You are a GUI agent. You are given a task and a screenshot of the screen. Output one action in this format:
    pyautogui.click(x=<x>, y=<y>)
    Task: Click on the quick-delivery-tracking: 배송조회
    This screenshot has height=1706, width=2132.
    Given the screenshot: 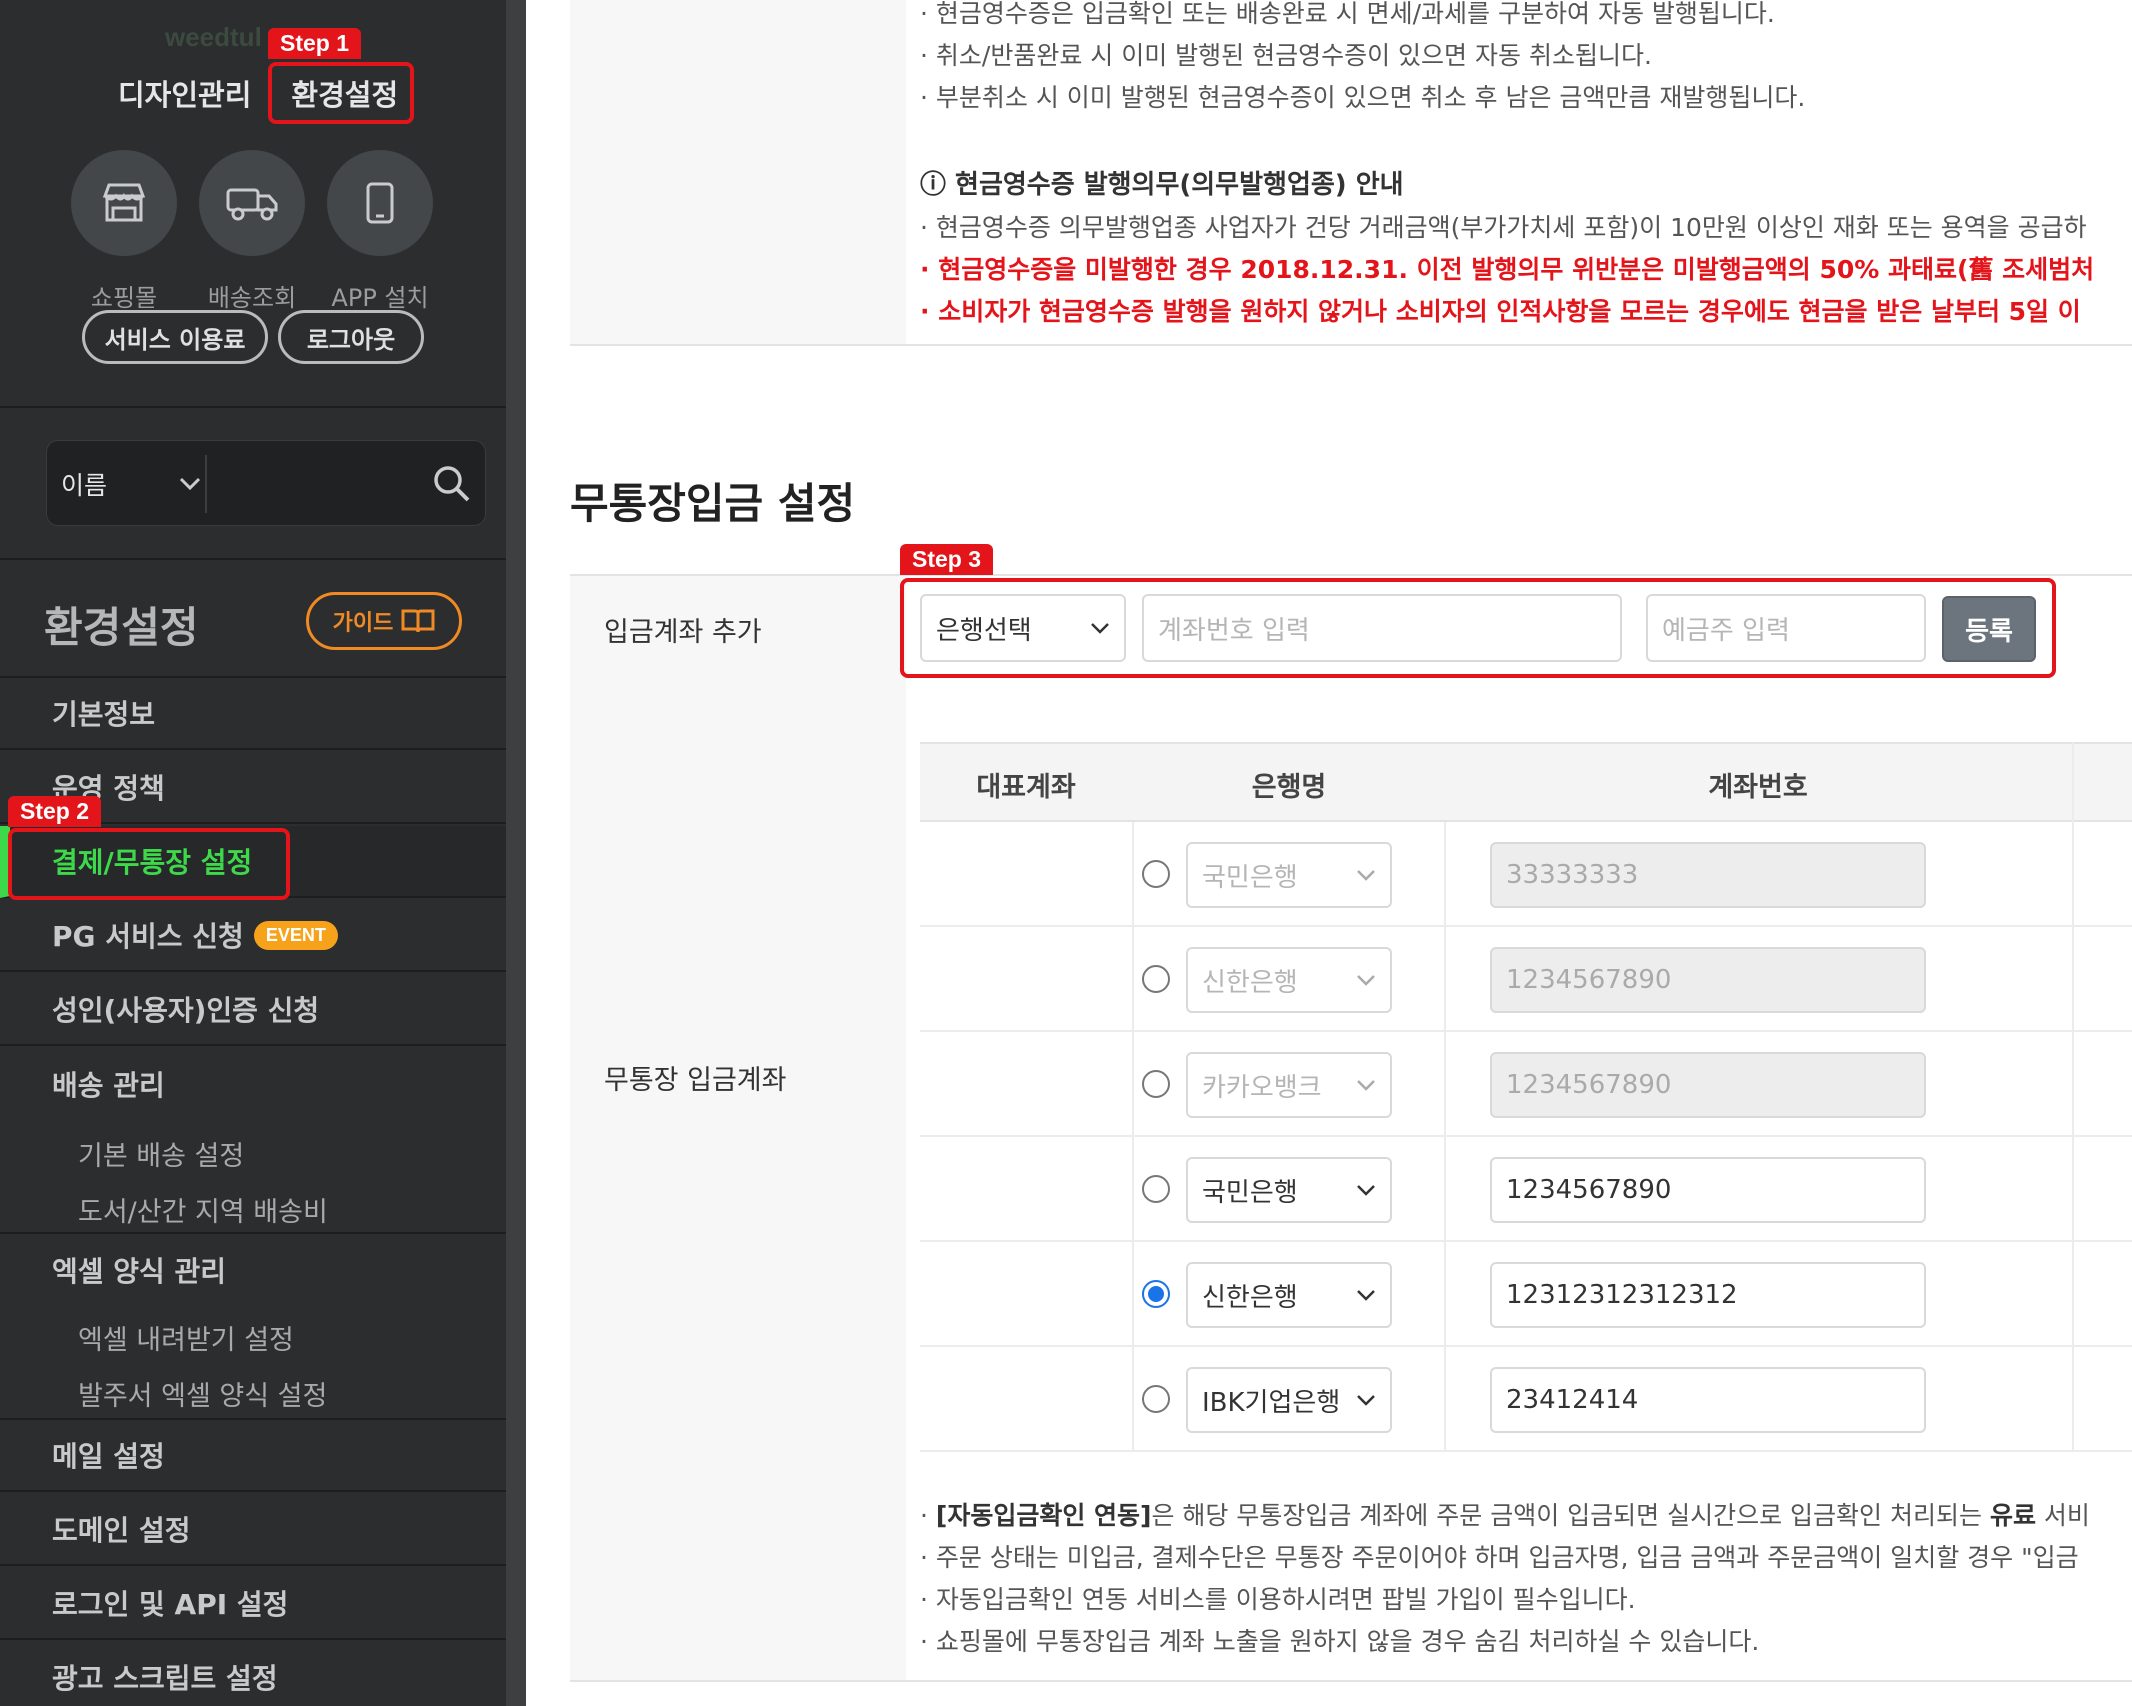 What is the action you would take?
    pyautogui.click(x=252, y=231)
    